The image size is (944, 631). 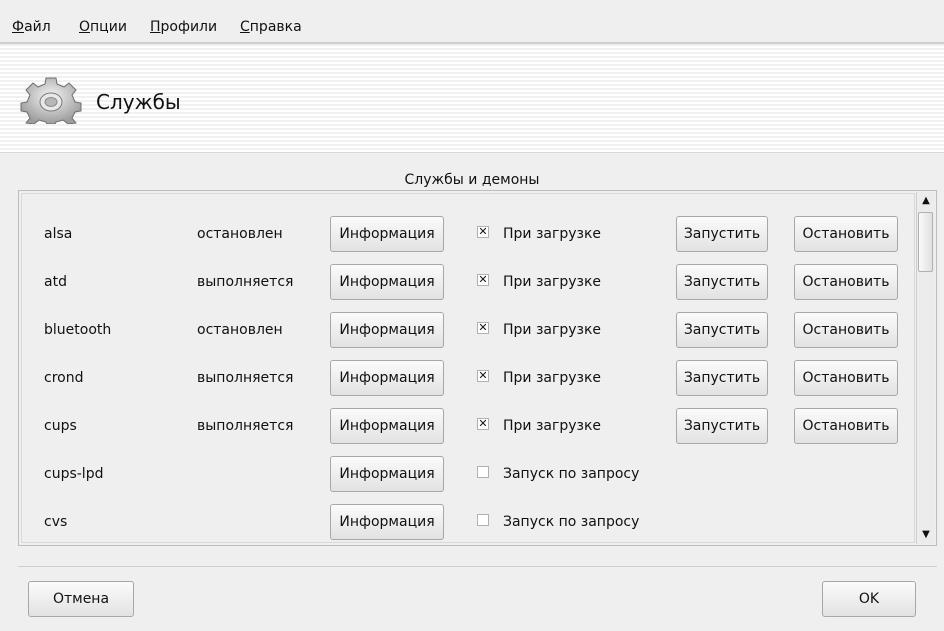 I want to click on service-name: cups-lpd, so click(x=74, y=474).